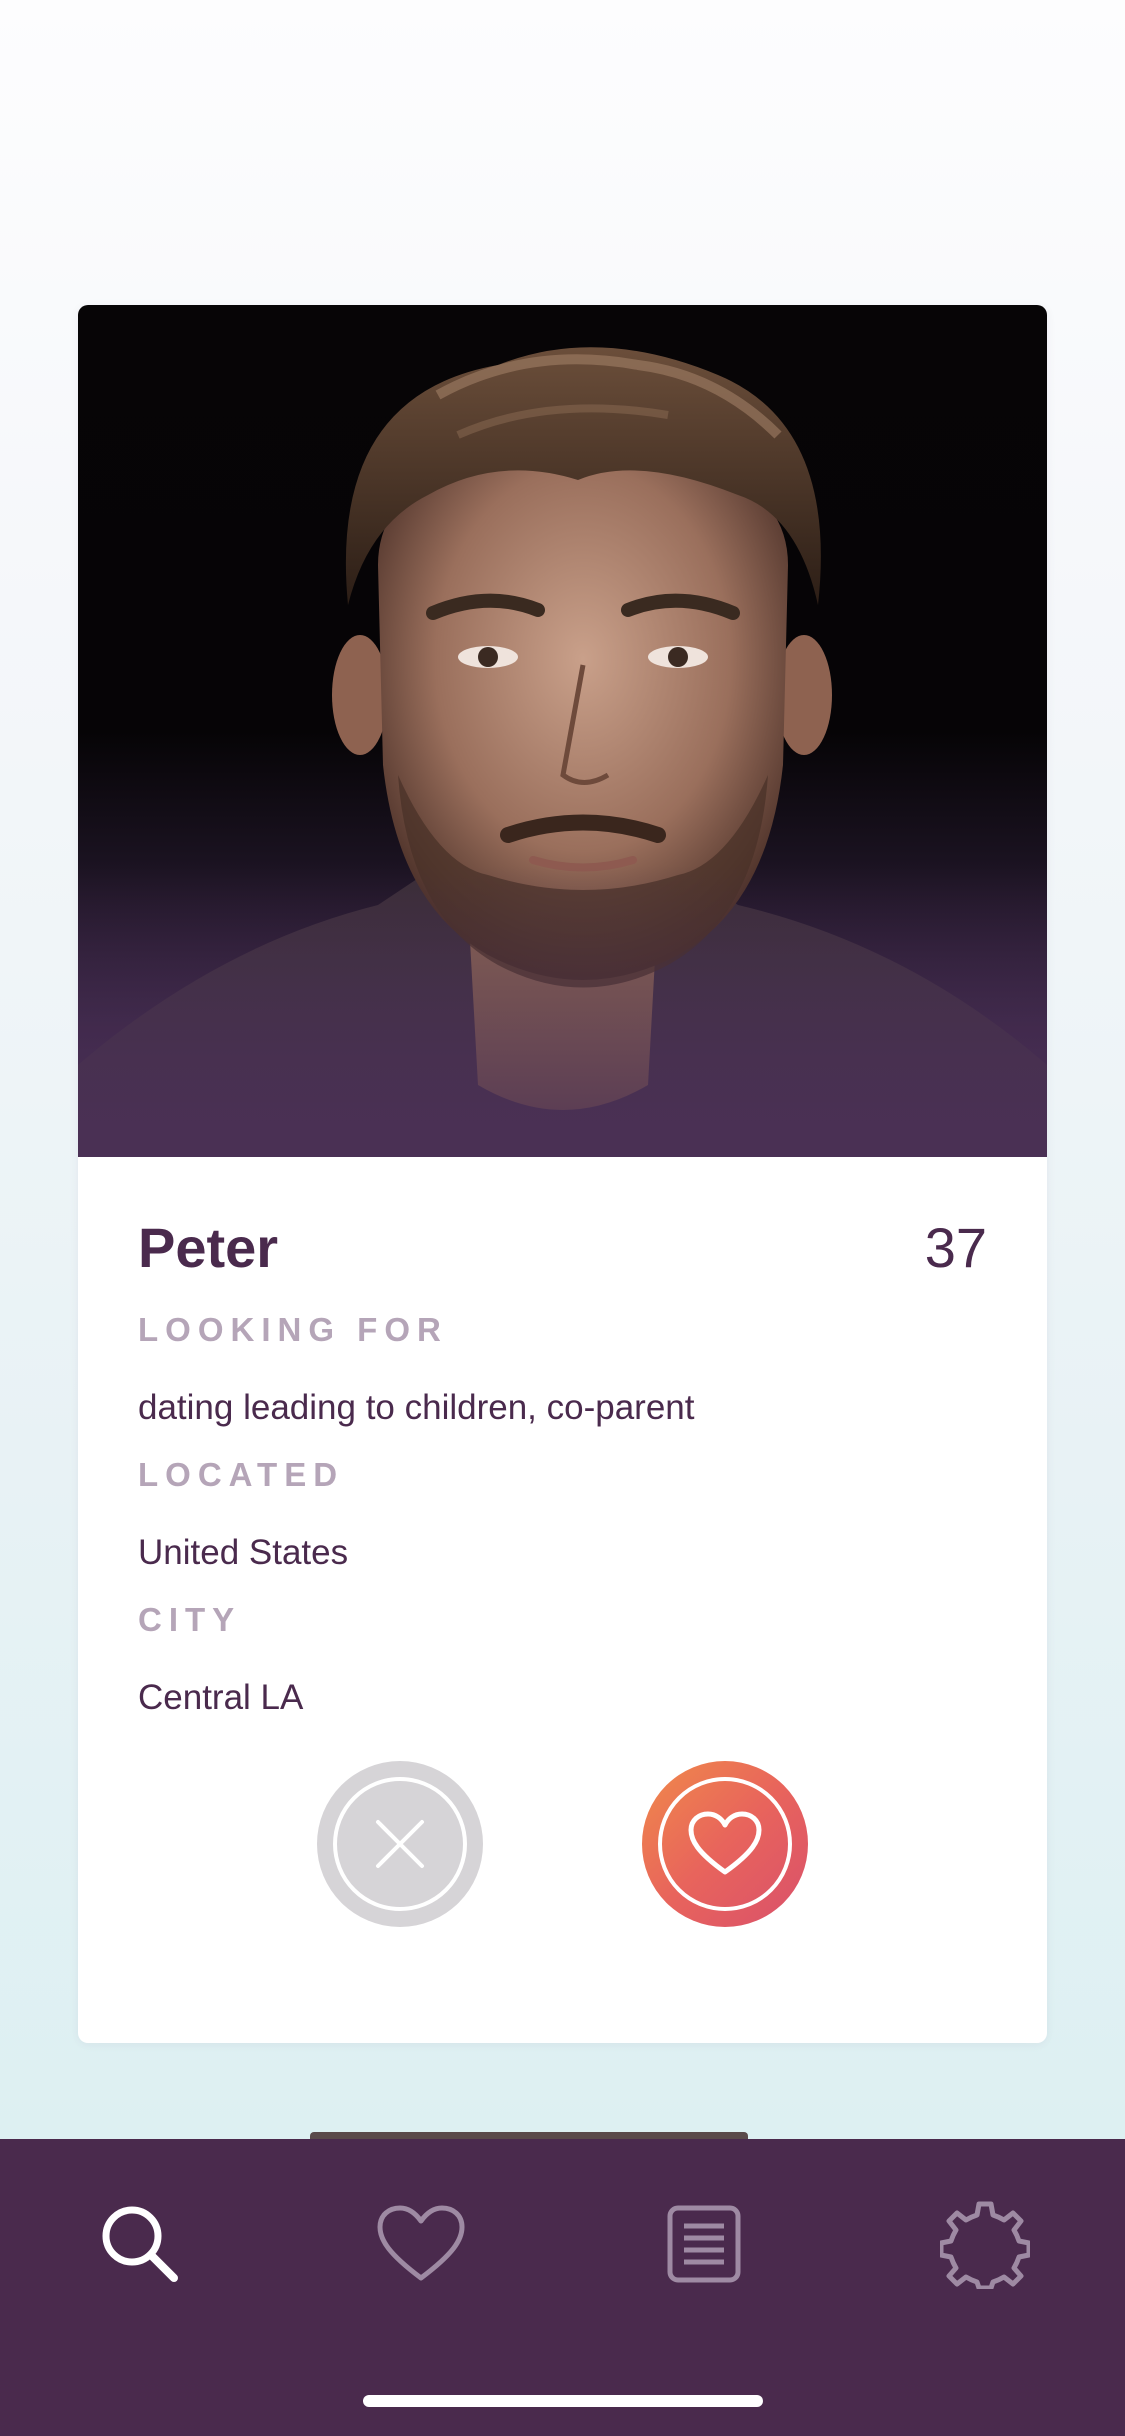 The height and width of the screenshot is (2436, 1125). What do you see at coordinates (241, 1474) in the screenshot?
I see `located-label: LOCATED` at bounding box center [241, 1474].